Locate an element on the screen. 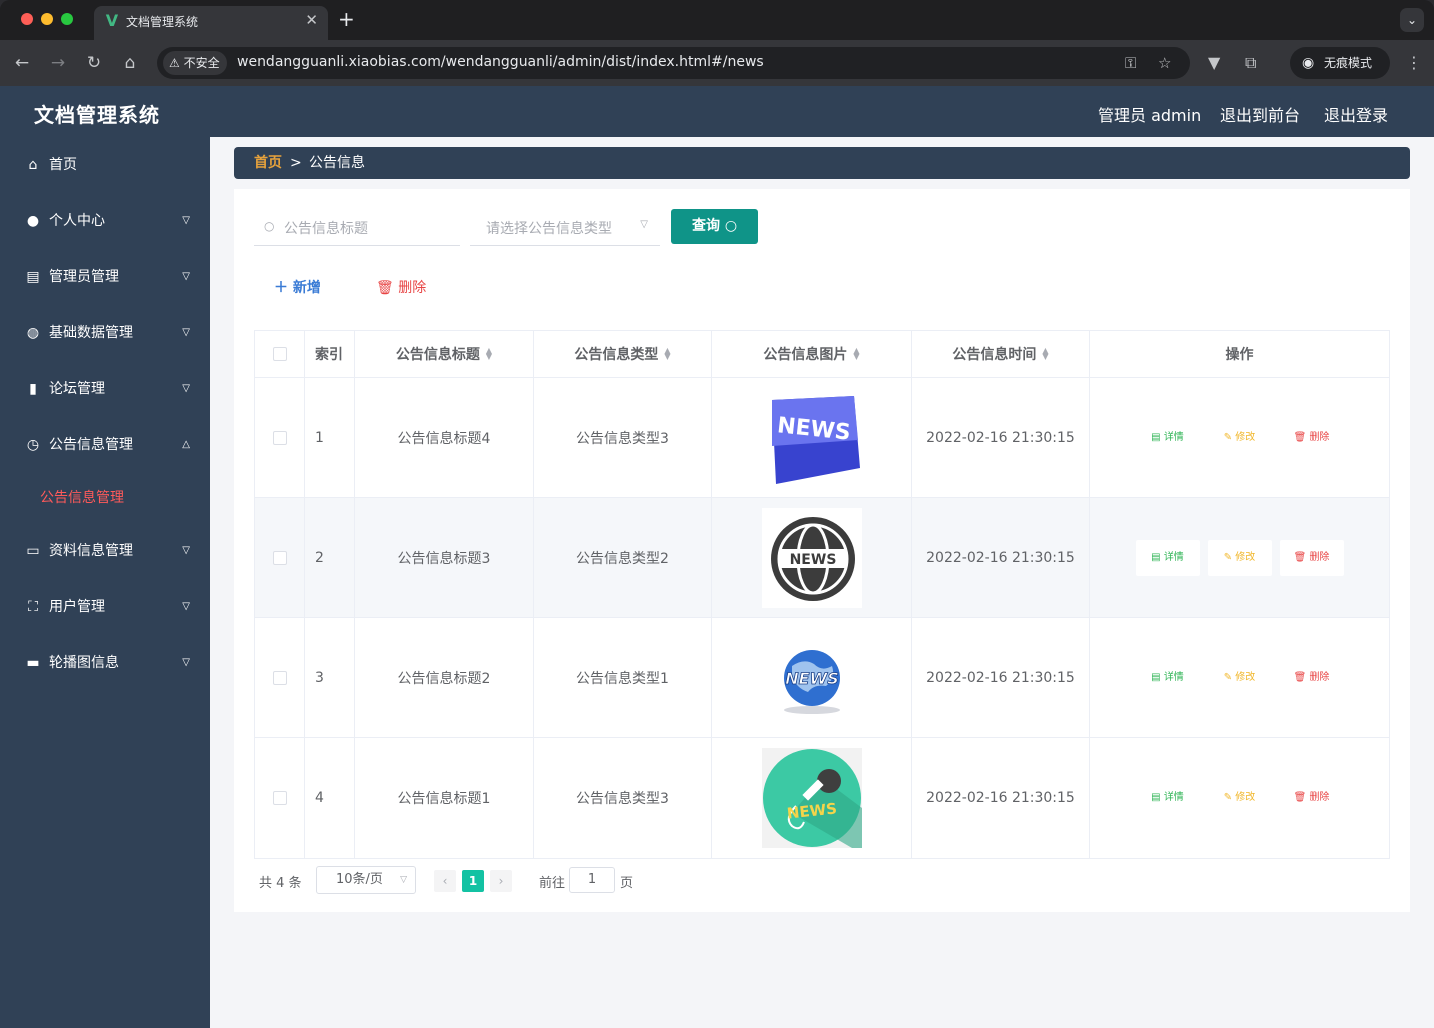 The image size is (1434, 1028). sidebar-item-home: ⌂ 首页 is located at coordinates (105, 165).